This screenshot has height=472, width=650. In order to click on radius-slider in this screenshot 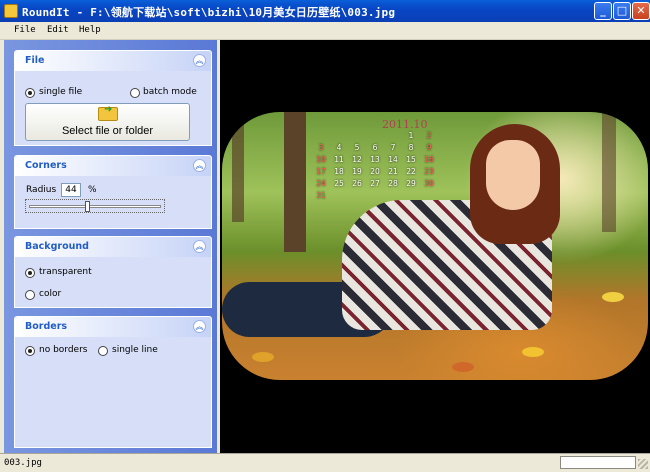, I will do `click(95, 206)`.